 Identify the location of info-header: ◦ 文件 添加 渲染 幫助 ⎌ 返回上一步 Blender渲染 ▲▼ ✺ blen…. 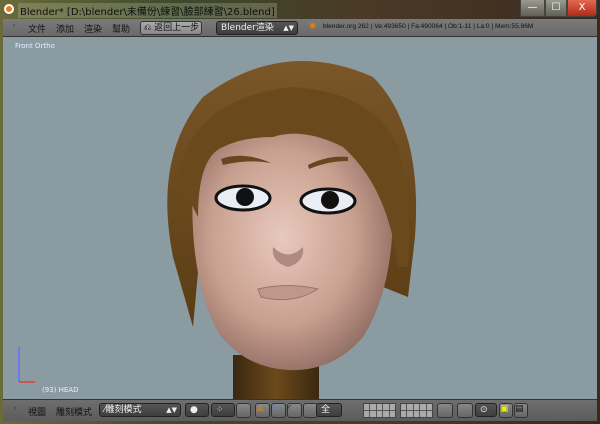
(300, 28).